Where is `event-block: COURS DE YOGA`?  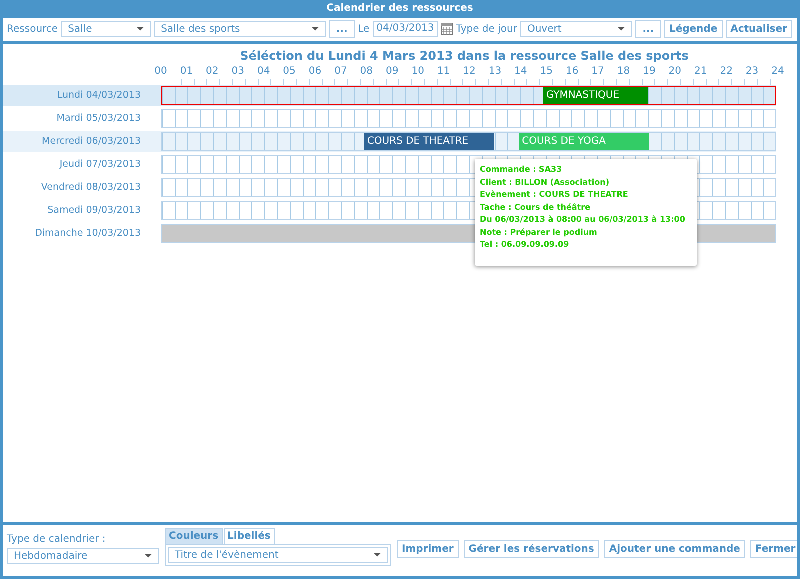
event-block: COURS DE YOGA is located at coordinates (584, 141).